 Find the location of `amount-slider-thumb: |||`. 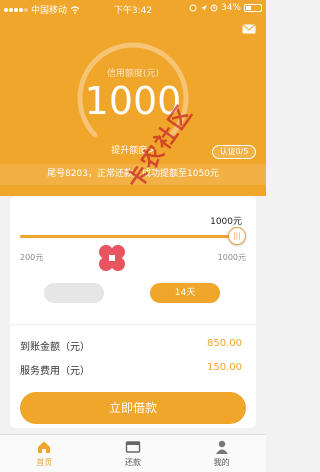

amount-slider-thumb: ||| is located at coordinates (237, 236).